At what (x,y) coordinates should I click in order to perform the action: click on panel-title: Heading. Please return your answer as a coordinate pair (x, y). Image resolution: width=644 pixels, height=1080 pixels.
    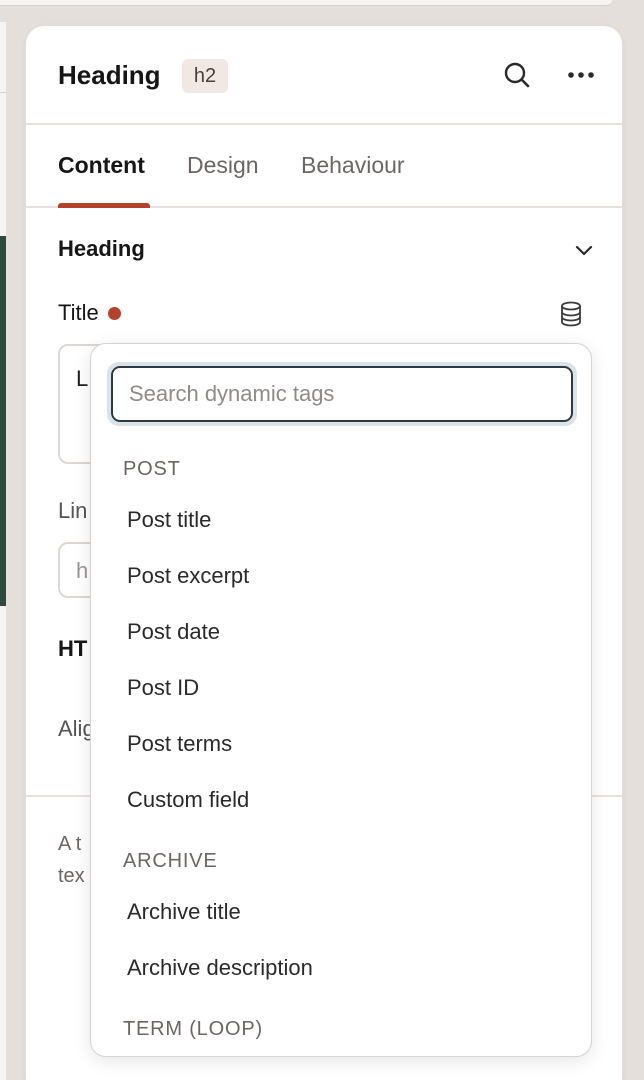
    Looking at the image, I should click on (109, 75).